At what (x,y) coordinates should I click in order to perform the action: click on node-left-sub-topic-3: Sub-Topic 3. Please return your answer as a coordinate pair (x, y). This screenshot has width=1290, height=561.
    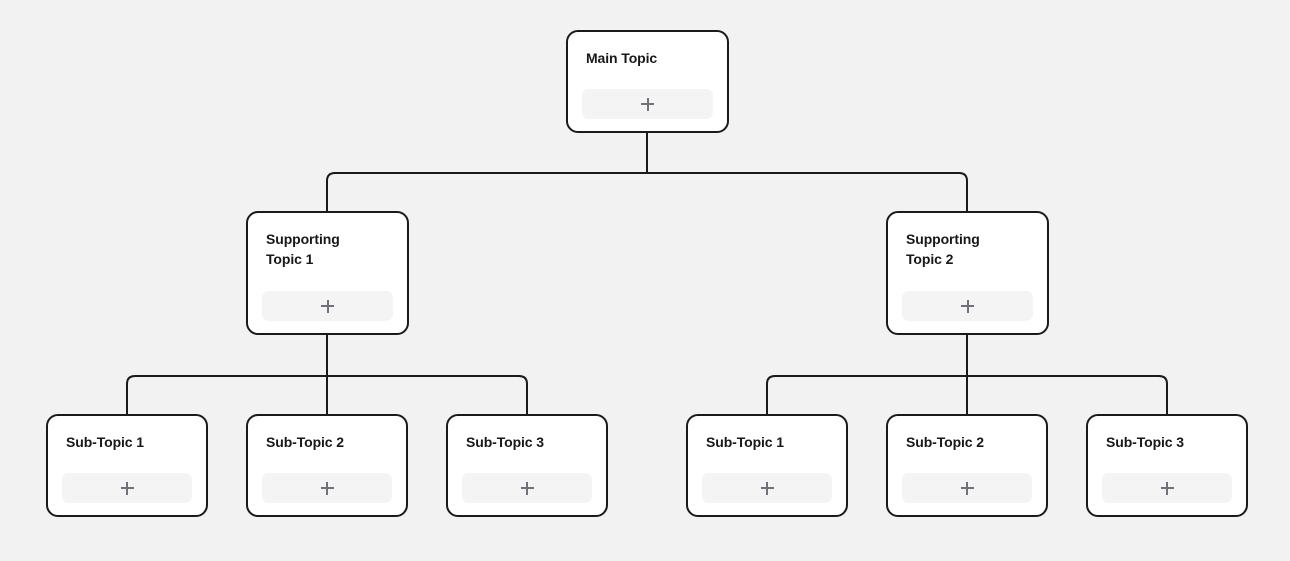
    Looking at the image, I should click on (527, 465).